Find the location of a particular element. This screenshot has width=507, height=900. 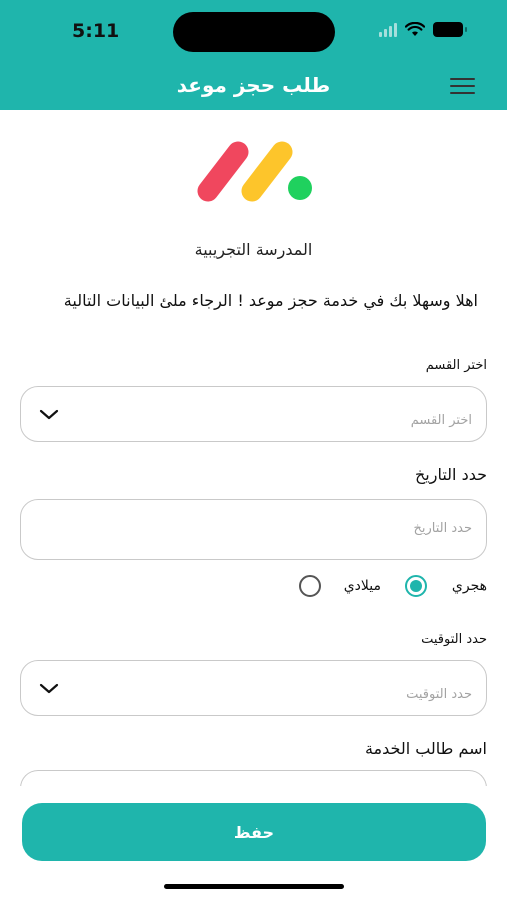

status-icons is located at coordinates (423, 29).